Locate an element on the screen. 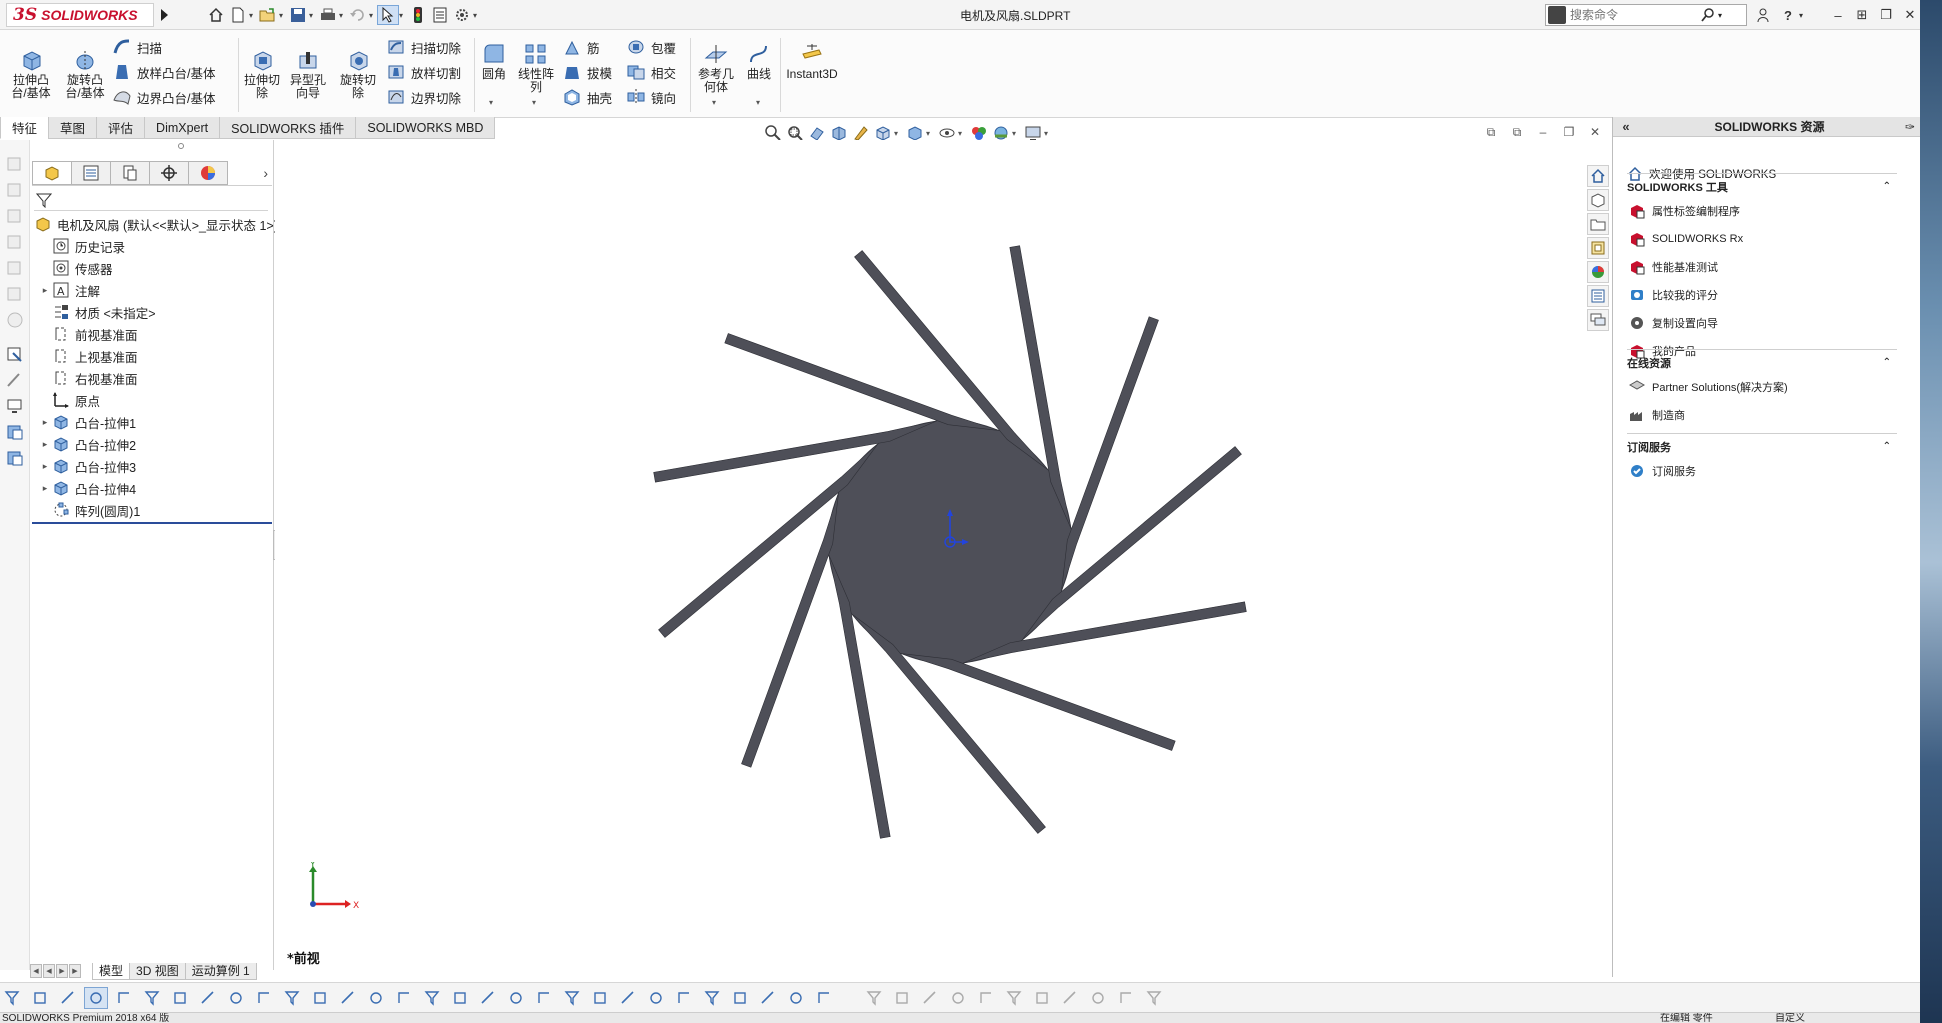 Image resolution: width=1942 pixels, height=1023 pixels. open-file-icon is located at coordinates (268, 15).